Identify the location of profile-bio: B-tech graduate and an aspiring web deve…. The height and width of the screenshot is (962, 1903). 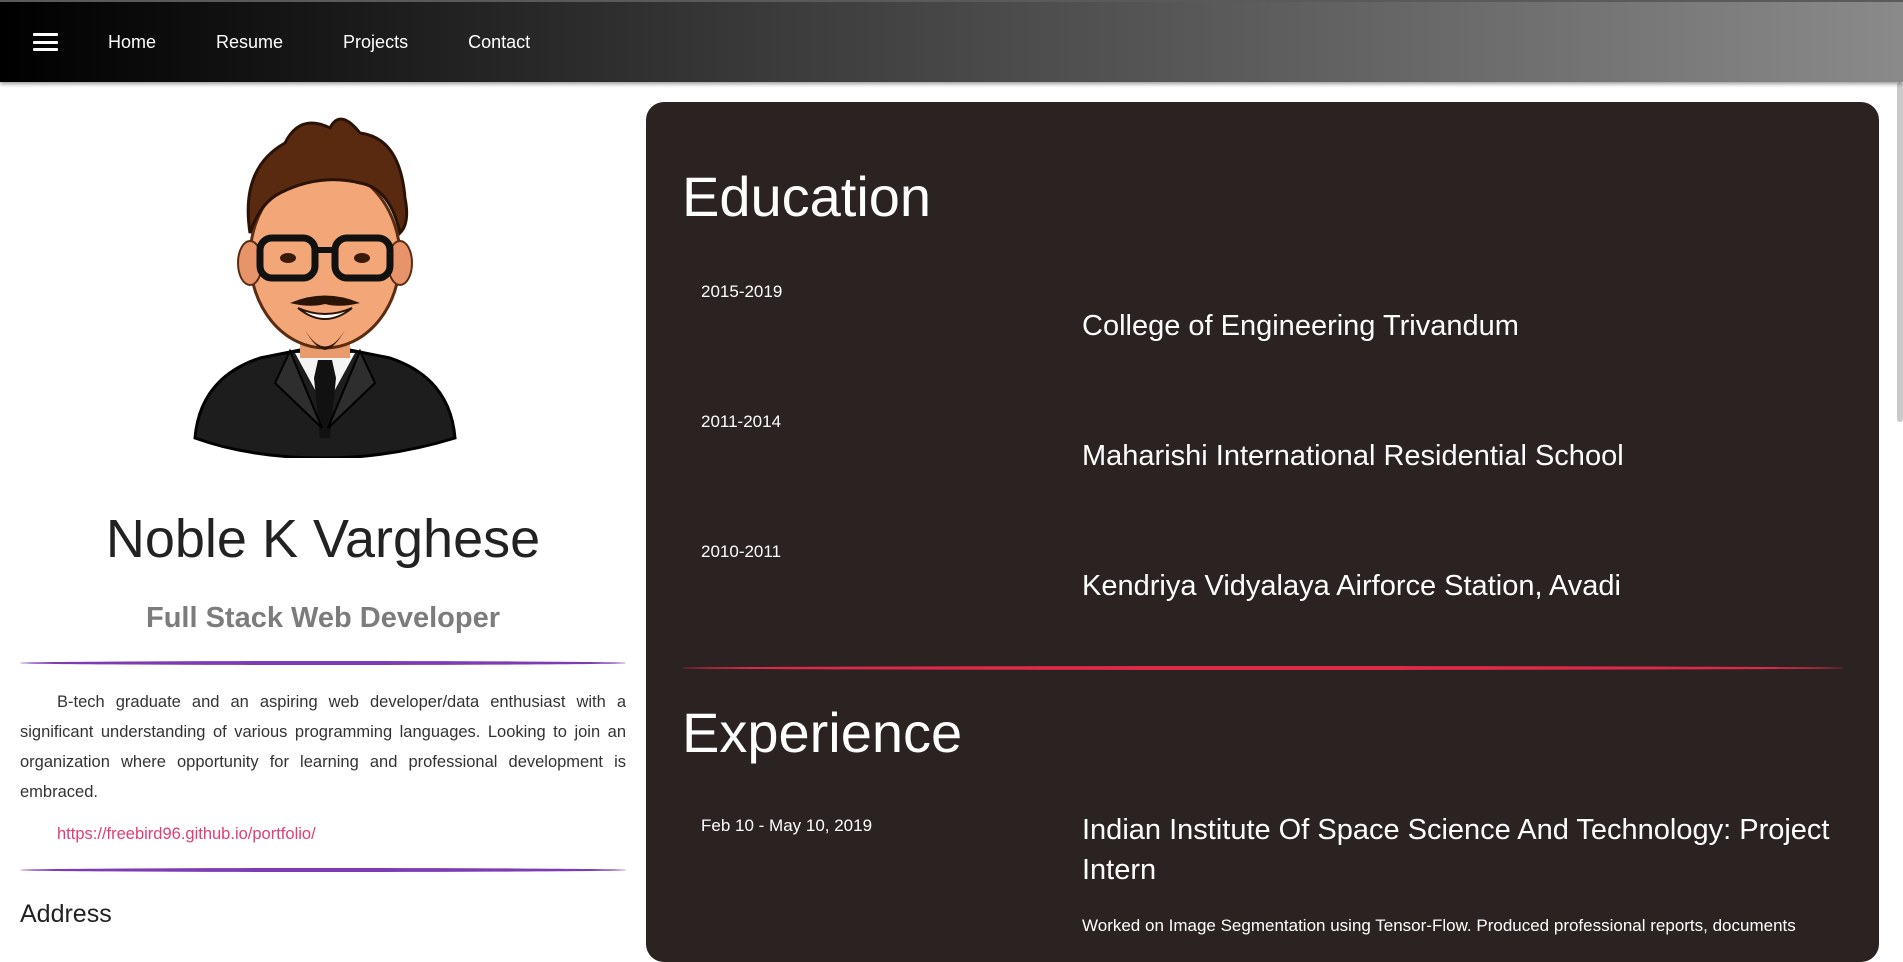
(323, 747).